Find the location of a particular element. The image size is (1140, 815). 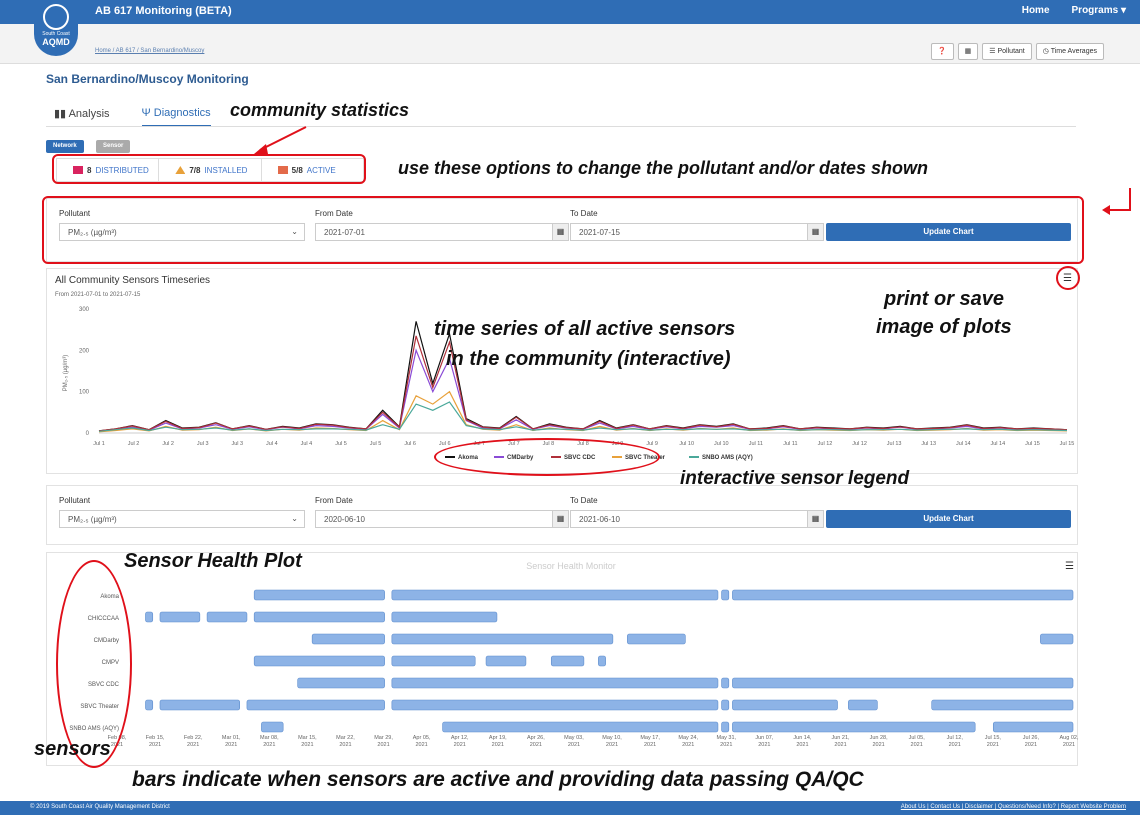

subtab-sensor: Sensor is located at coordinates (113, 146).